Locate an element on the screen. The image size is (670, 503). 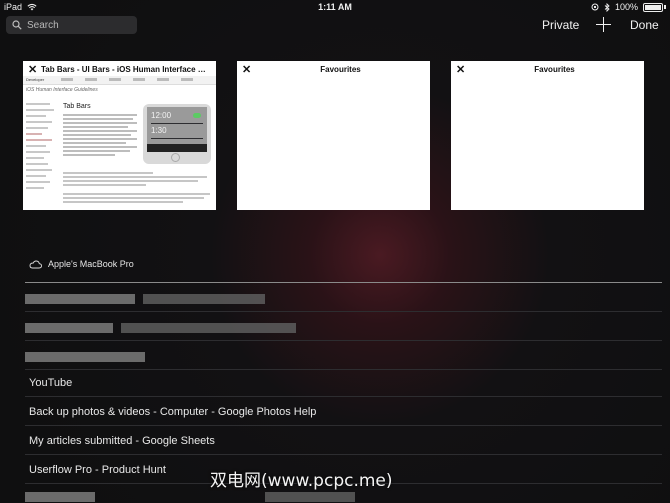
battery-tip is located at coordinates (665, 7).